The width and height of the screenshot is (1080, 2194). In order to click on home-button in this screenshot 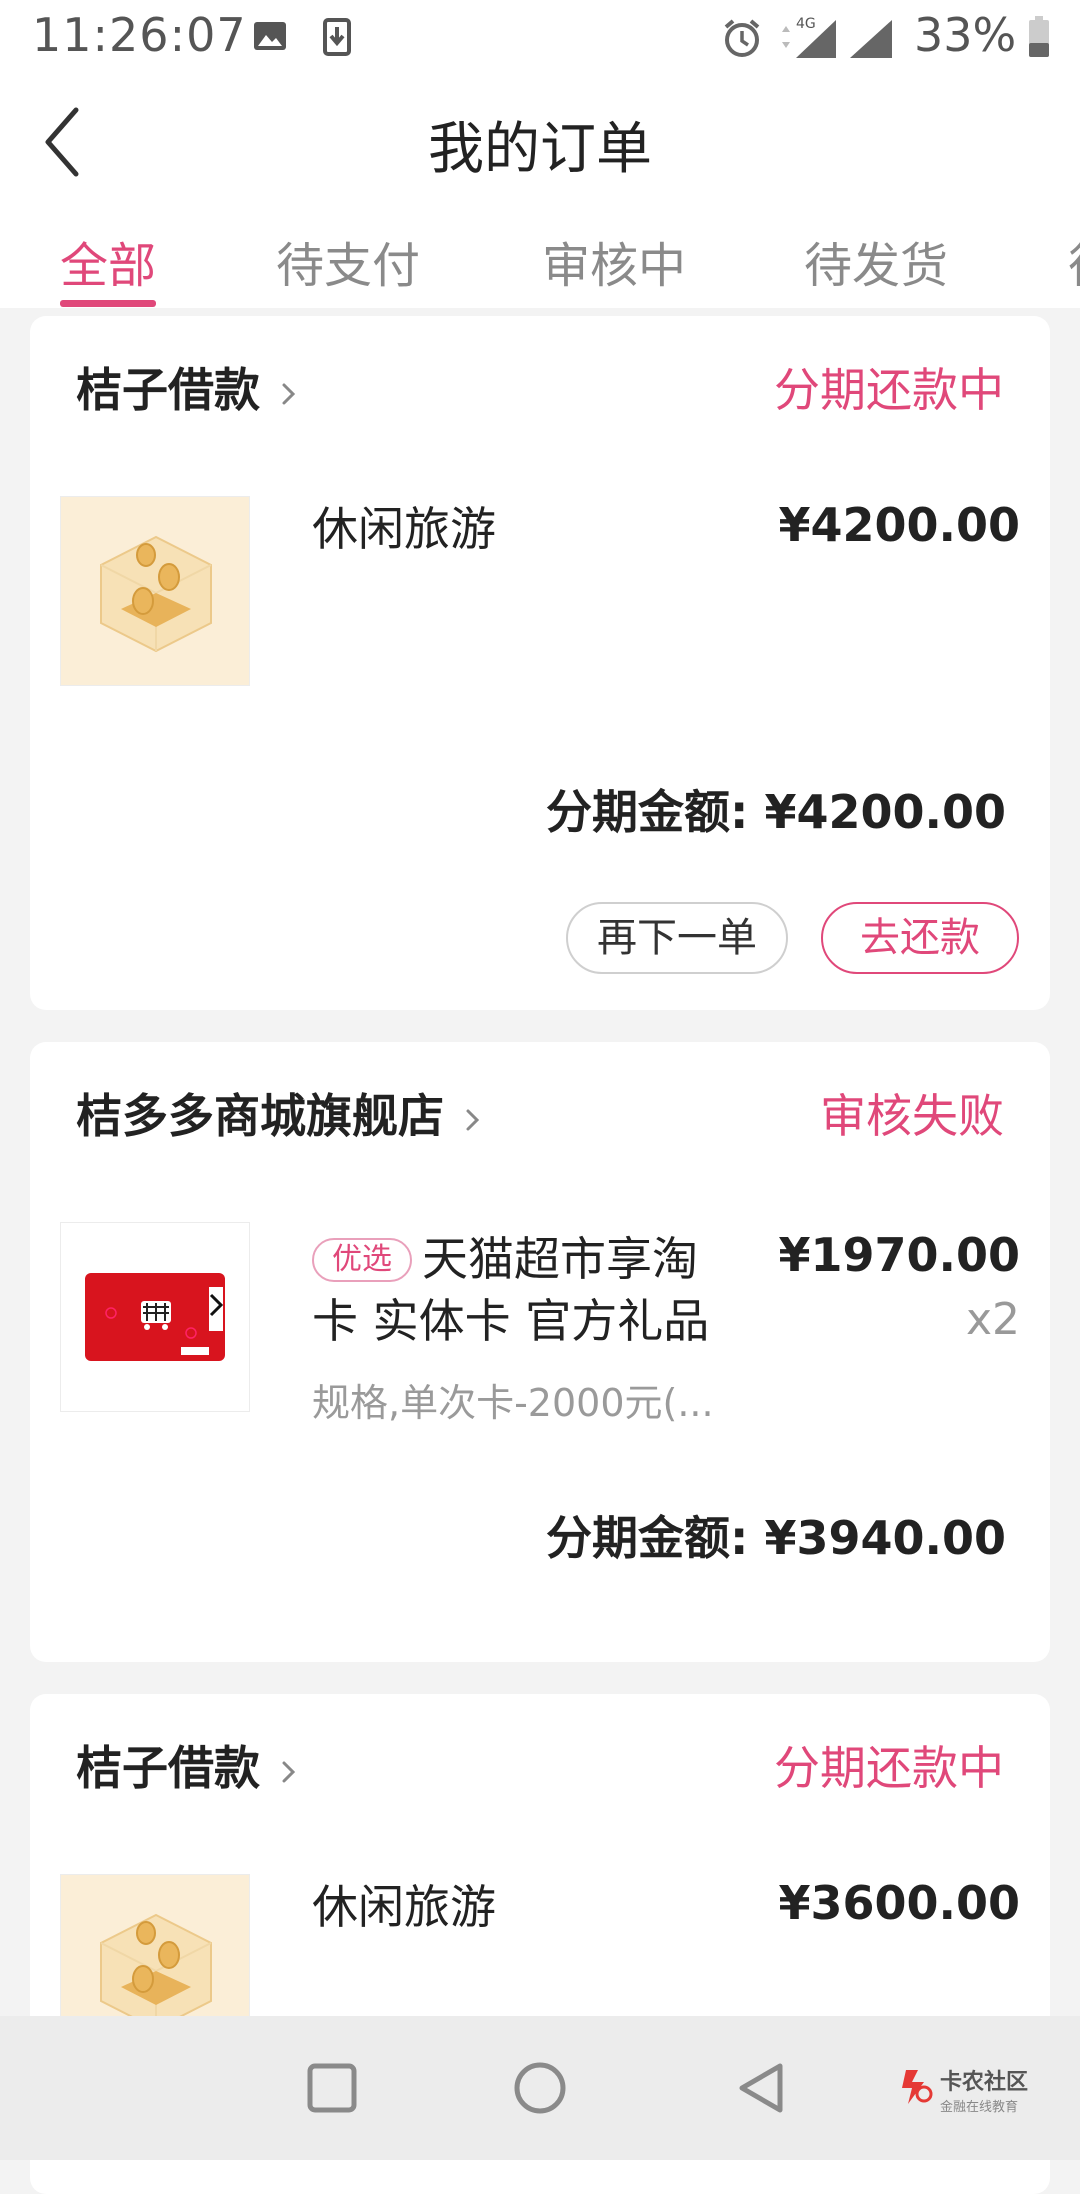, I will do `click(540, 2088)`.